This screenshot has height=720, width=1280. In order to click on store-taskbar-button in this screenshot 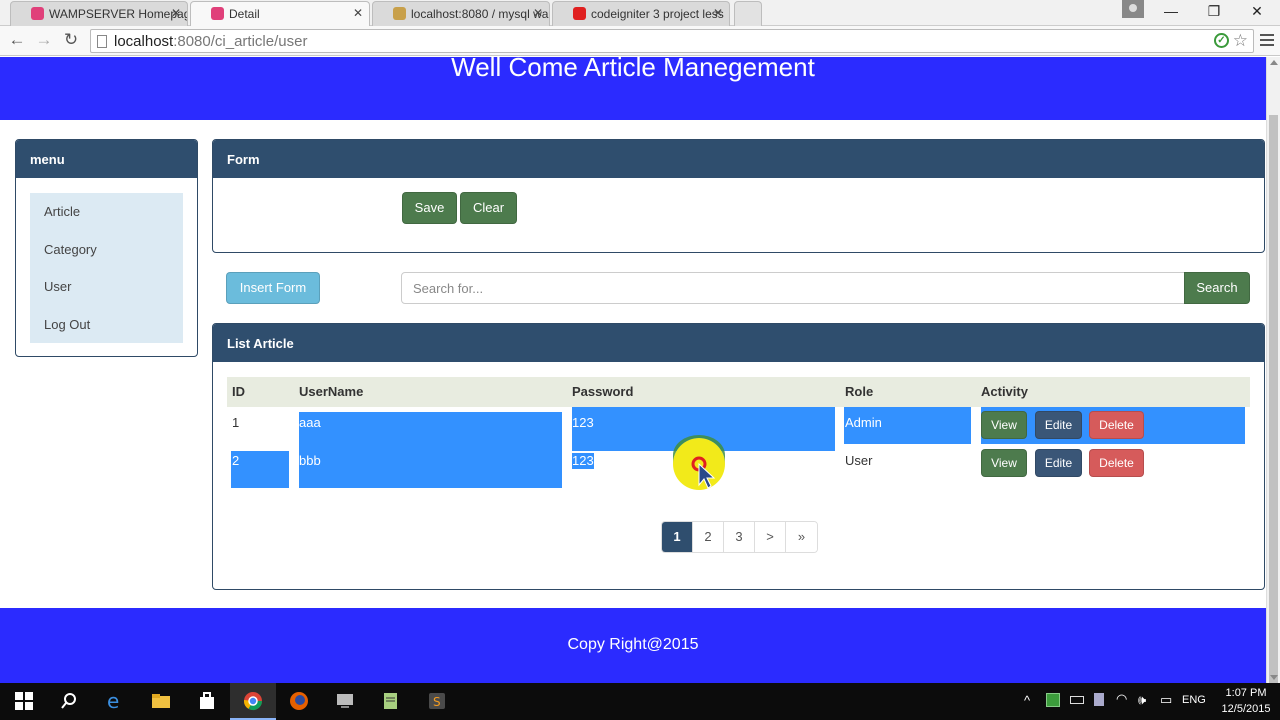, I will do `click(207, 701)`.